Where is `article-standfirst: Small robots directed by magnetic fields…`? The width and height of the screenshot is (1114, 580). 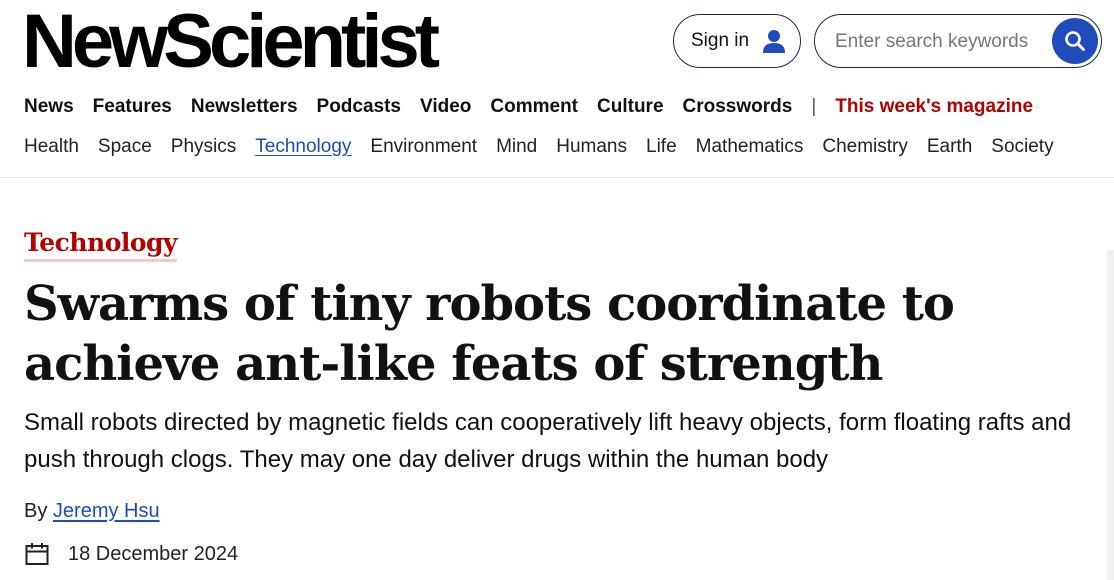 article-standfirst: Small robots directed by magnetic fields… is located at coordinates (548, 441).